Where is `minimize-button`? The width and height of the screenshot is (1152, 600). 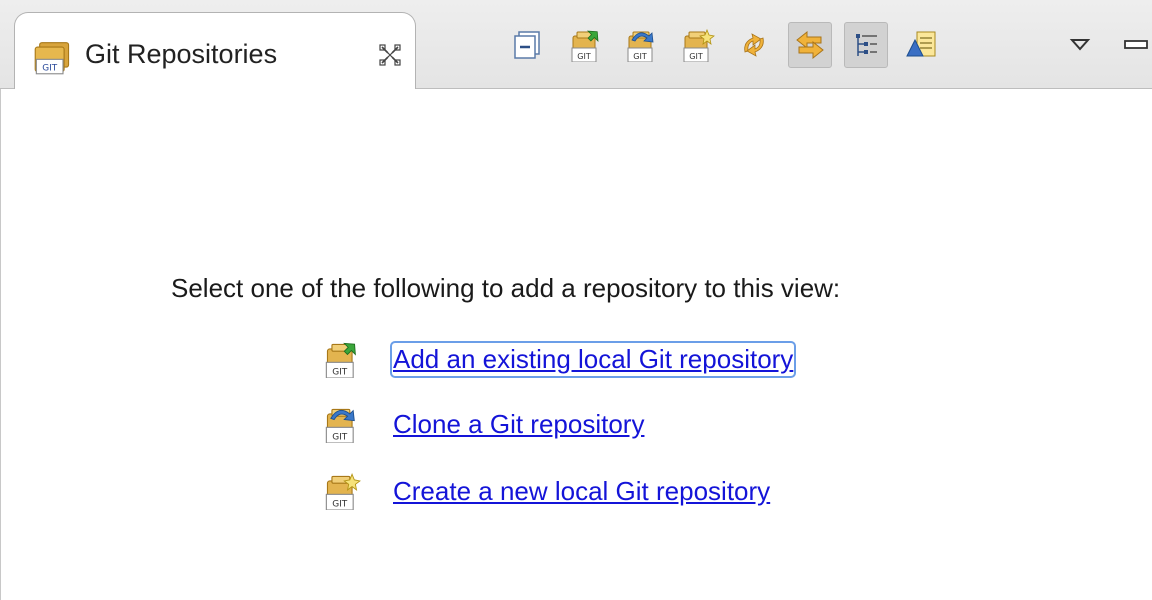
minimize-button is located at coordinates (1132, 45).